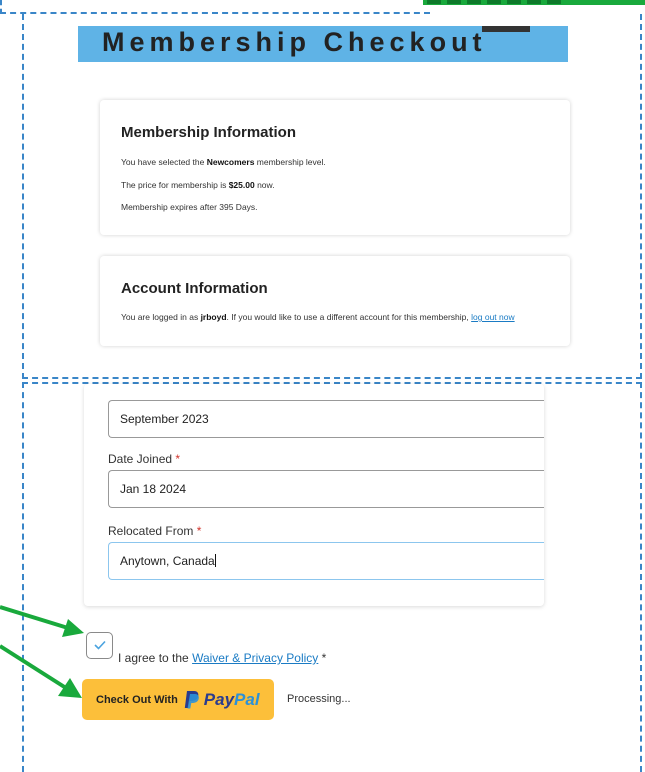 The image size is (645, 772). Describe the element at coordinates (189, 207) in the screenshot. I see `membership-expiry-line: Membership expires after 395 Days.` at that location.